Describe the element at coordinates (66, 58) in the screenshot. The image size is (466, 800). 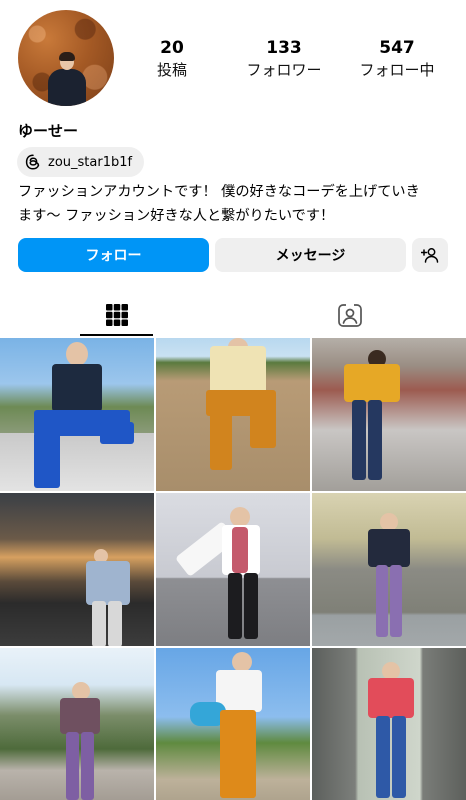
I see `profile-avatar` at that location.